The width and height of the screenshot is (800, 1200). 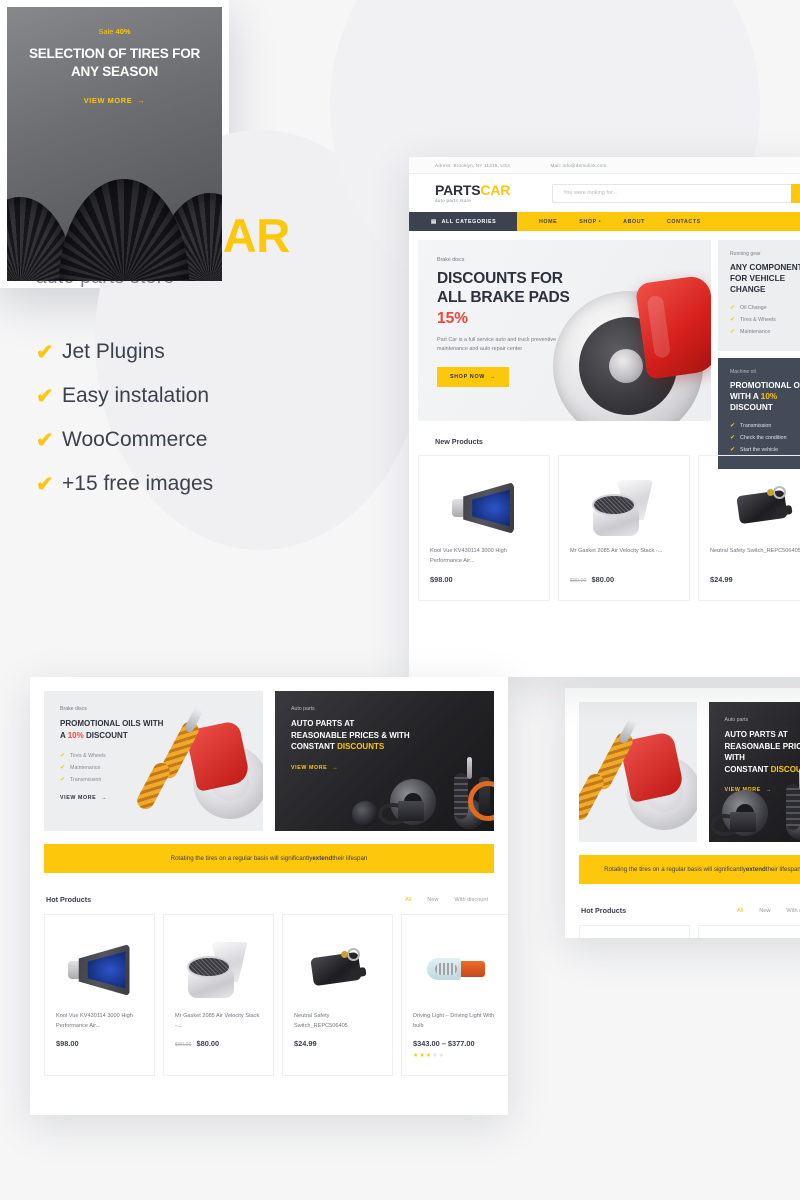 I want to click on product-name: Neutral Safety Switch_REPC506405, so click(x=755, y=551).